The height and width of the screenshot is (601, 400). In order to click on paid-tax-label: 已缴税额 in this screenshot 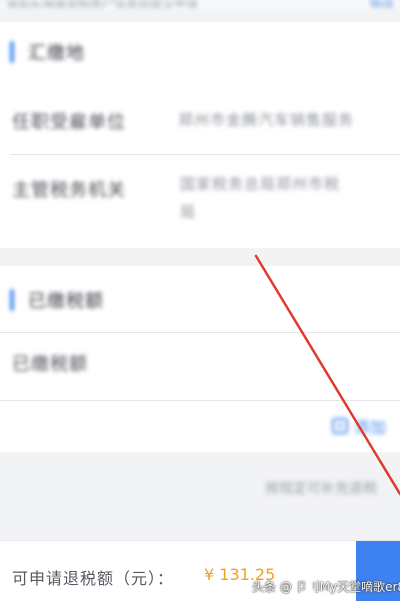, I will do `click(50, 364)`.